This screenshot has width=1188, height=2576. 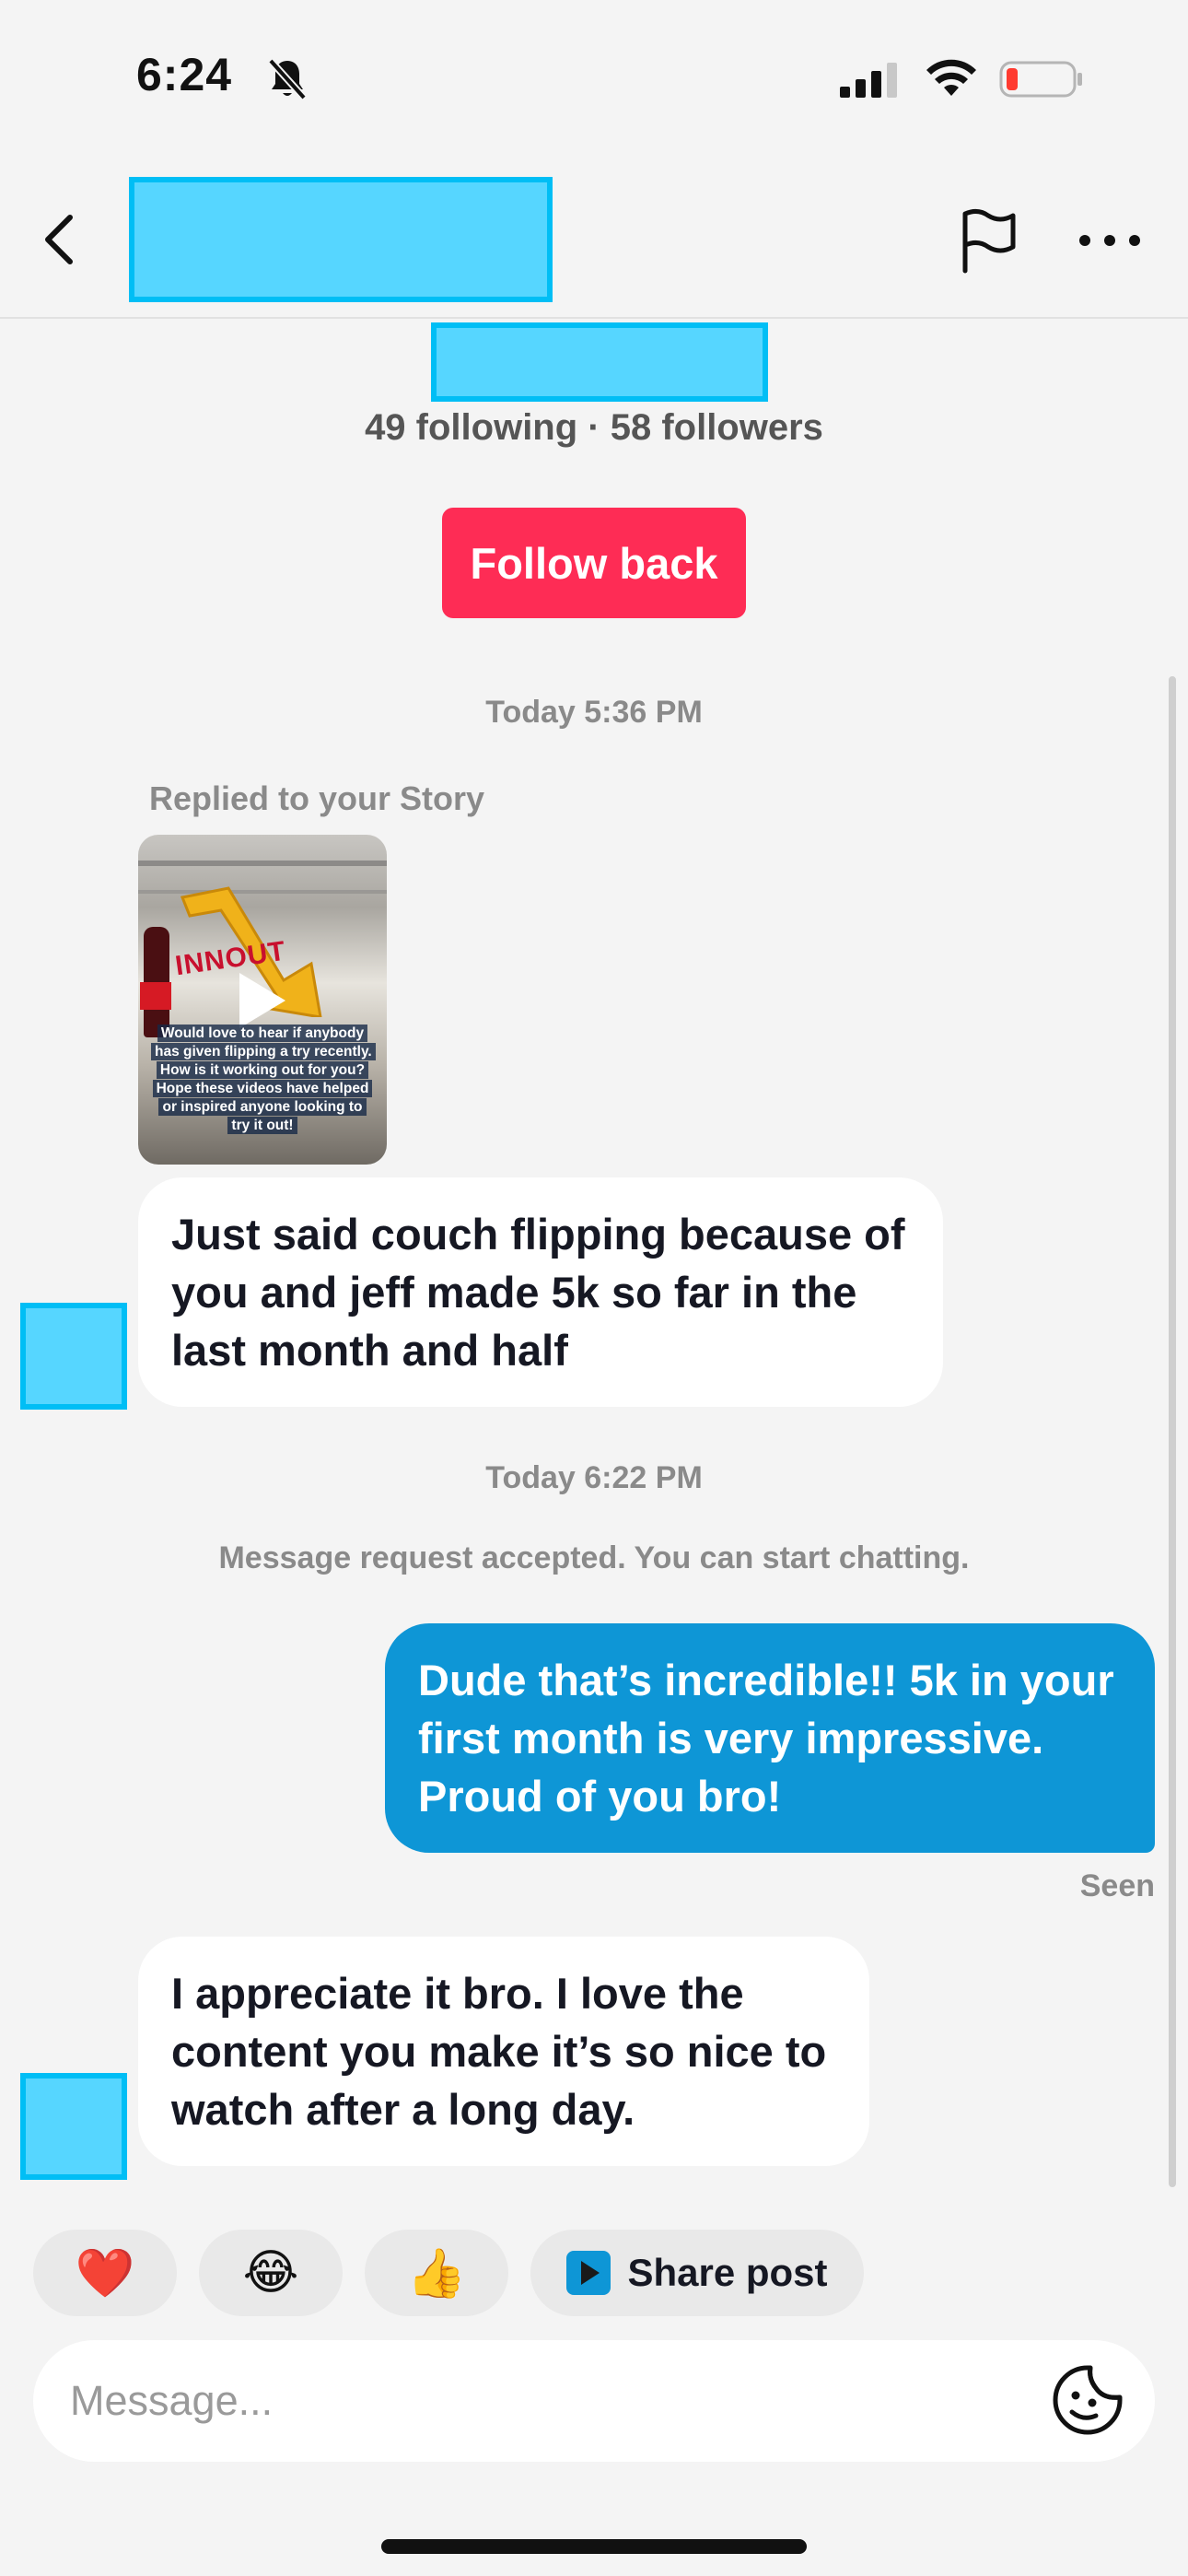 I want to click on heart-icon: ❤️, so click(x=105, y=2273).